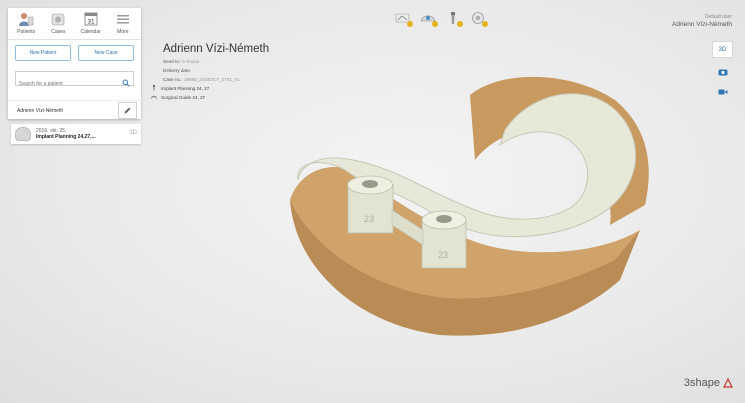 The height and width of the screenshot is (403, 745). I want to click on workflow-toolbar, so click(440, 18).